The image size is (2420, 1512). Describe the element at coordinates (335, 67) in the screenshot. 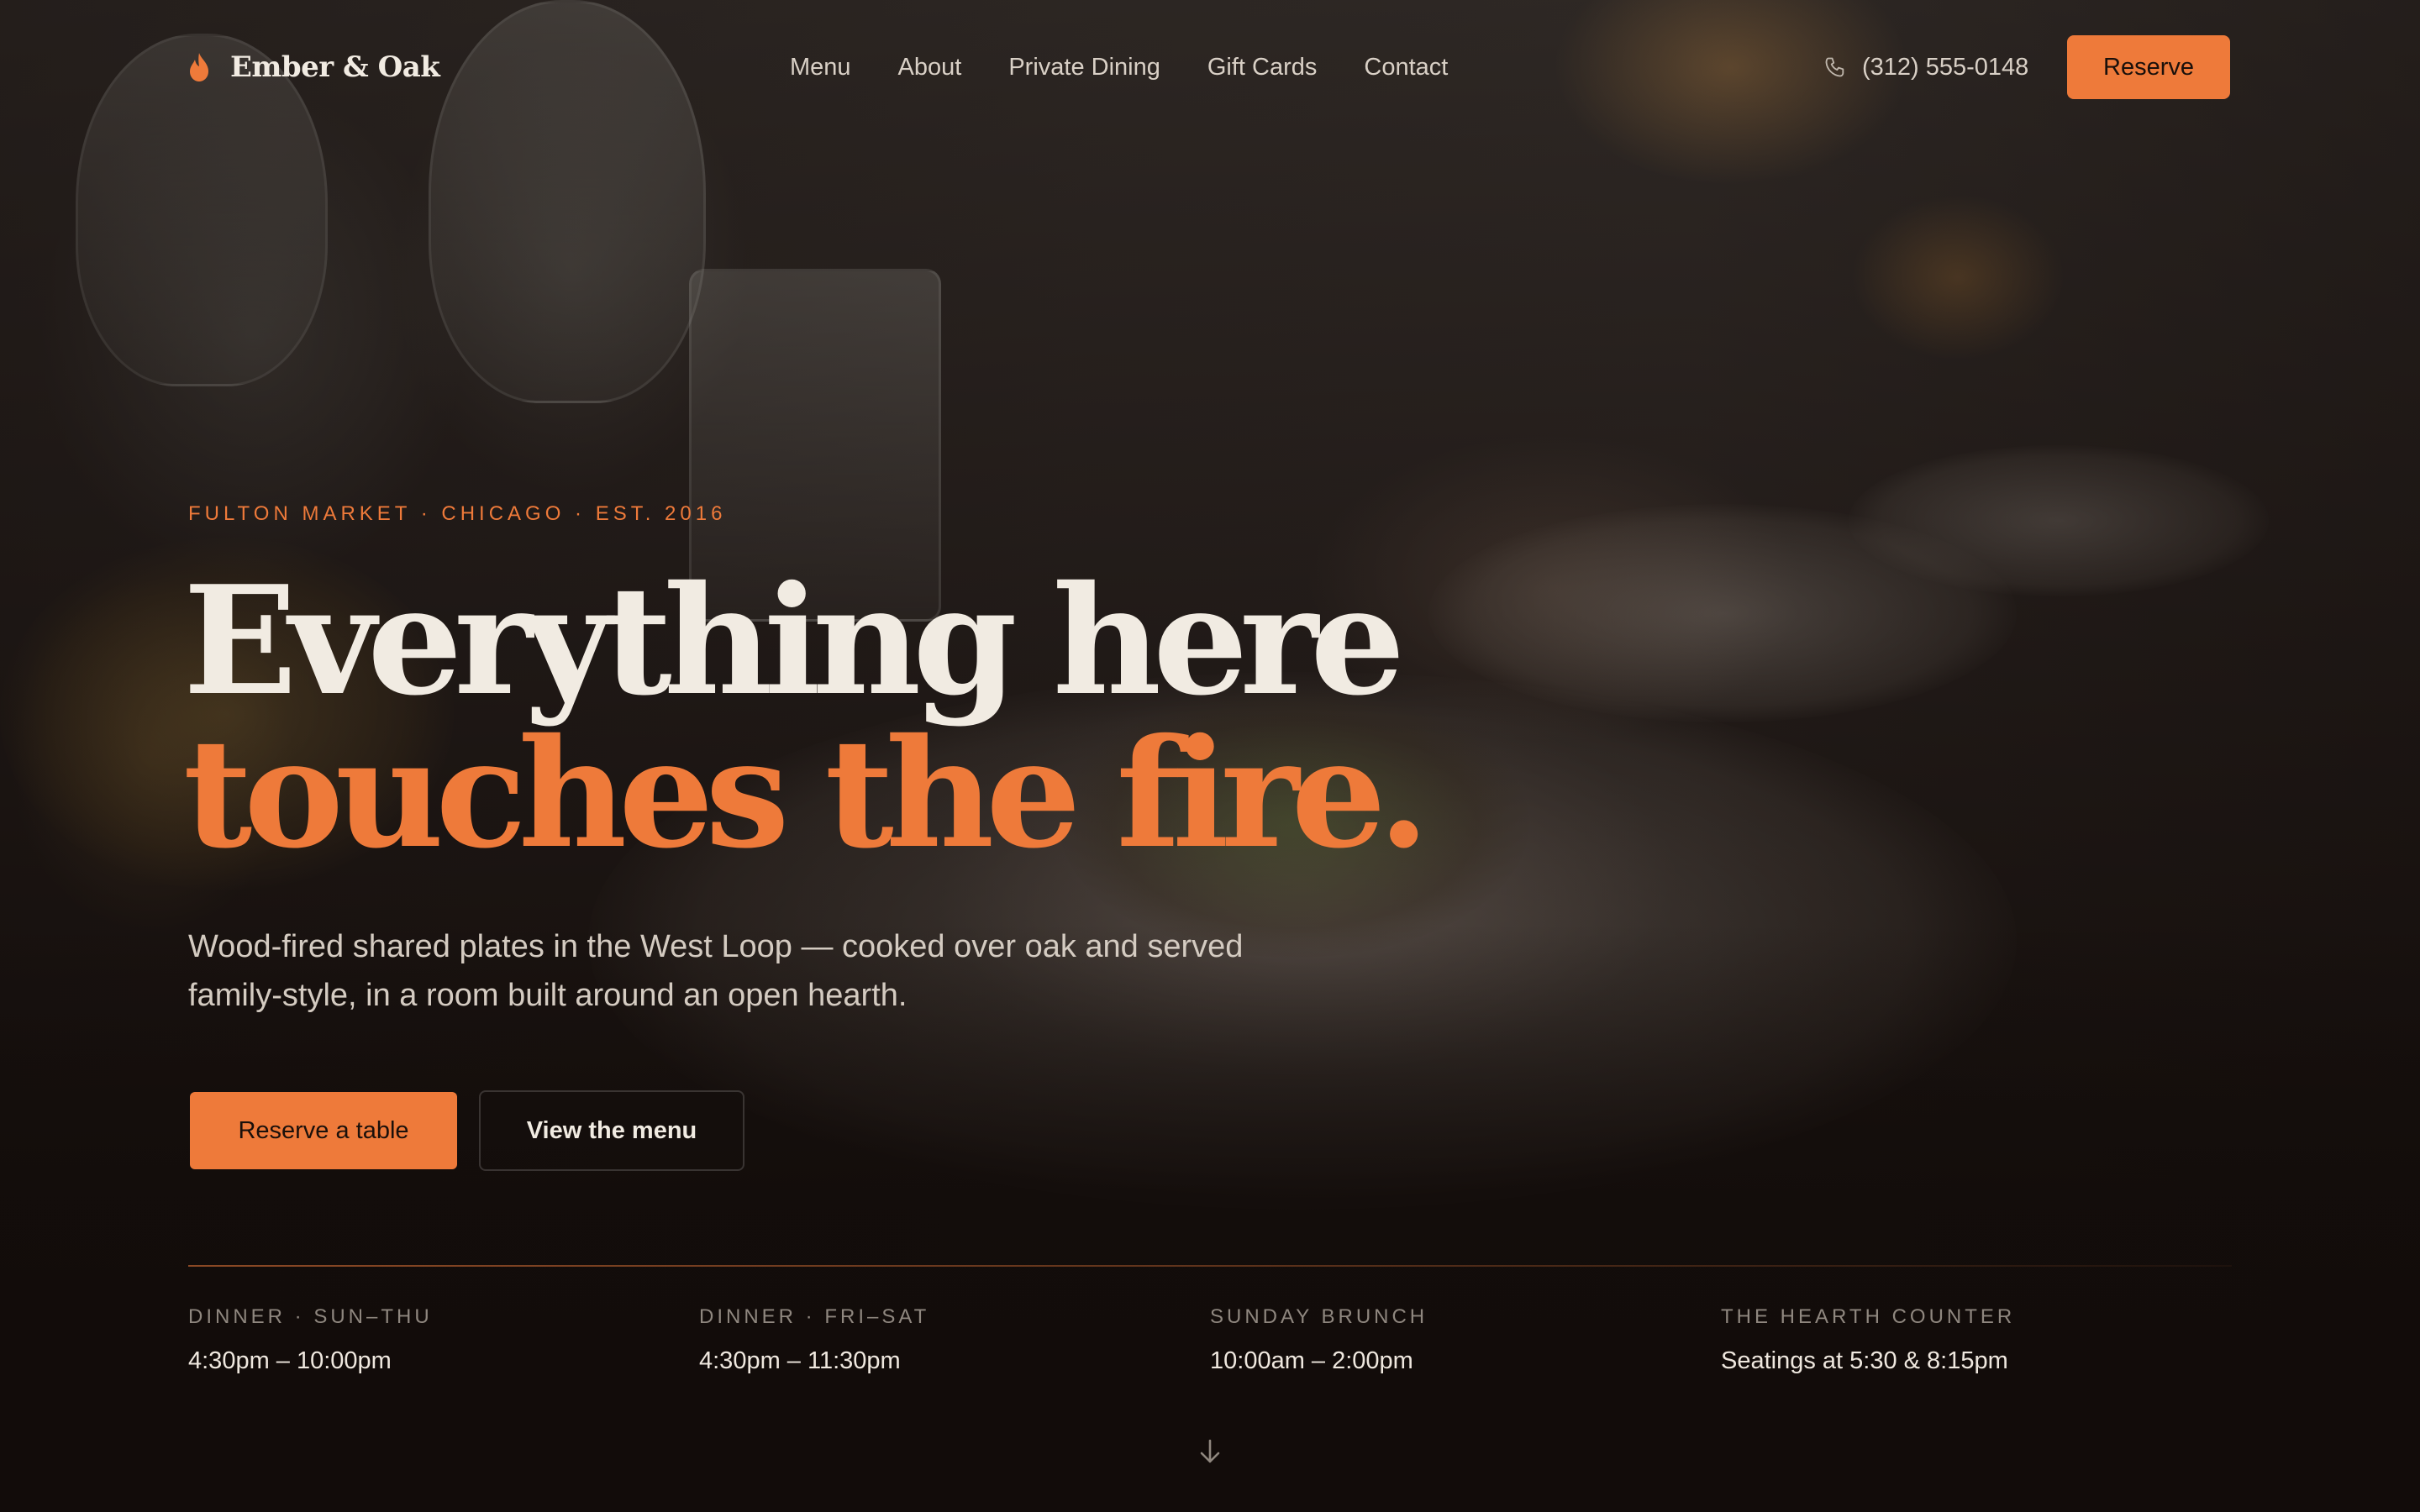

I see `brand-name: Ember & Oak` at that location.